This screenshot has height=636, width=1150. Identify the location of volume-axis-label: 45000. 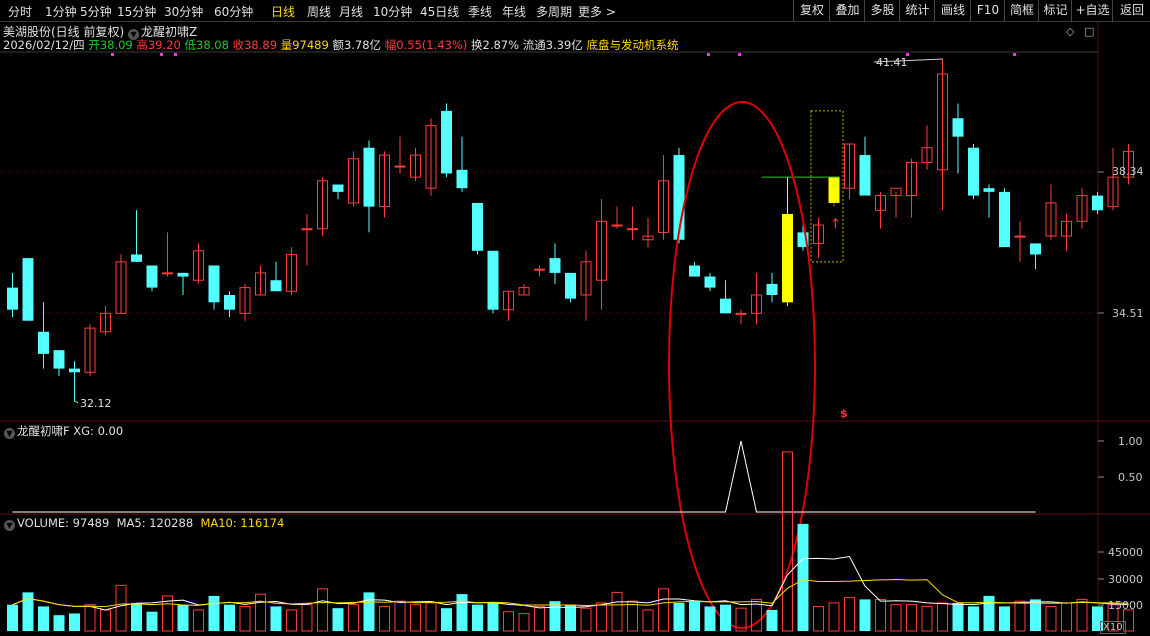
(1125, 552).